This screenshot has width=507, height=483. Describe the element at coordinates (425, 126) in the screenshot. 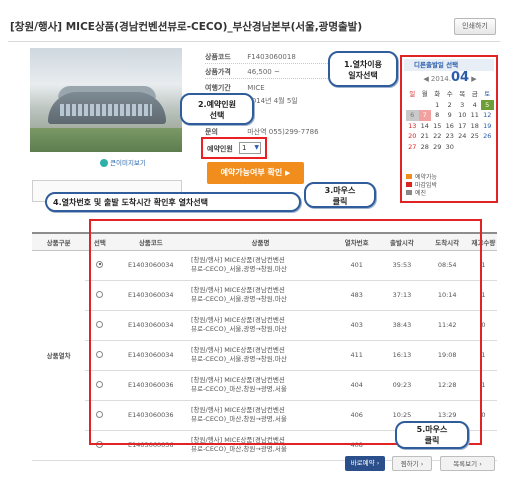

I see `calendar-day: 14` at that location.